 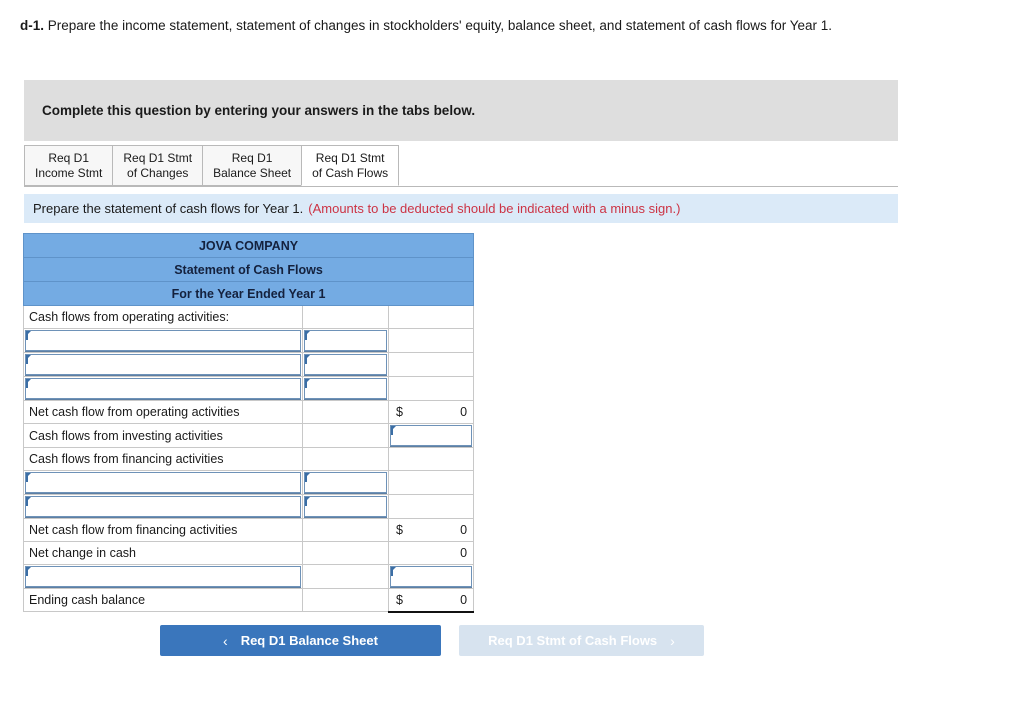 What do you see at coordinates (163, 600) in the screenshot?
I see `row-label: Ending cash balance` at bounding box center [163, 600].